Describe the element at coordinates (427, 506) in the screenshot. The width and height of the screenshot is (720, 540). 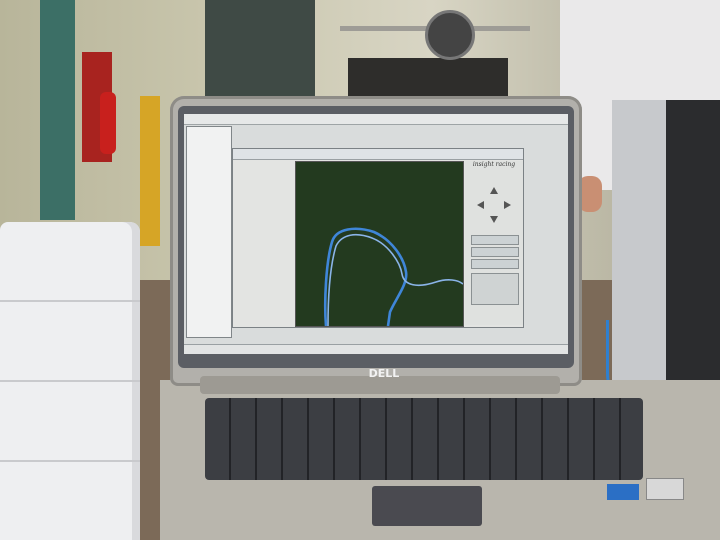
I see `laptop-touchpad` at that location.